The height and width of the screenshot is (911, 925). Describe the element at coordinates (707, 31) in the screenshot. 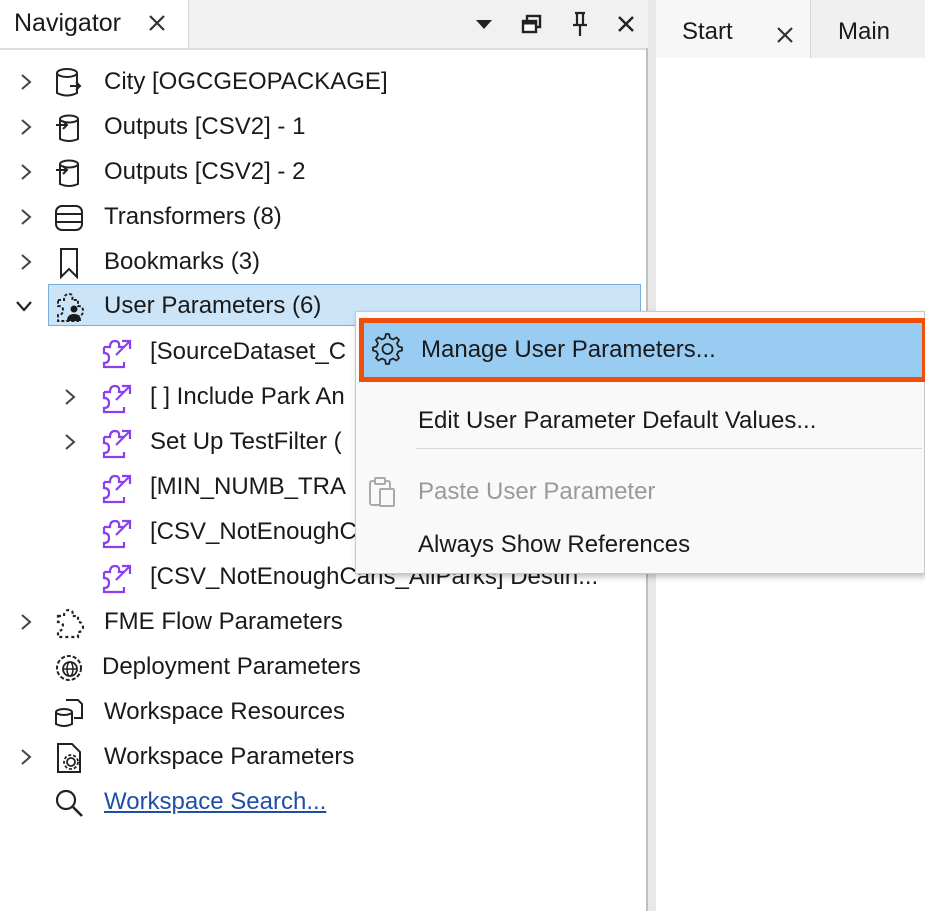

I see `tab-label: Start` at that location.